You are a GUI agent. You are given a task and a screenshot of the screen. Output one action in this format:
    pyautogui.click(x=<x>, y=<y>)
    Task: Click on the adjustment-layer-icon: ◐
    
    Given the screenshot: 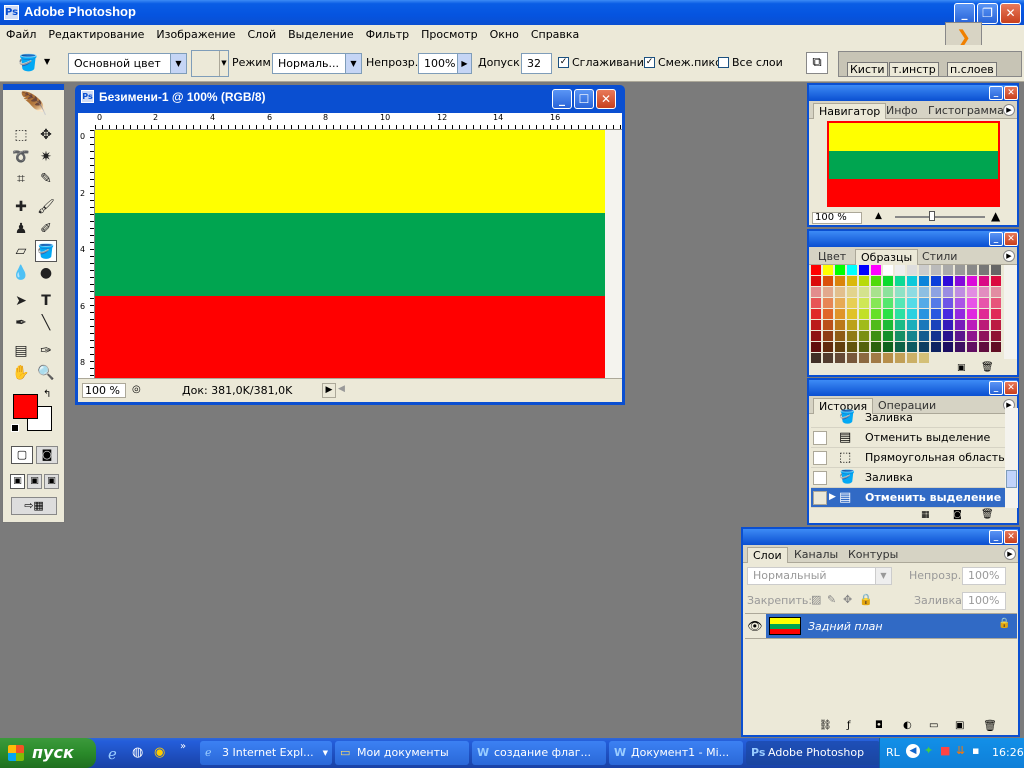 What is the action you would take?
    pyautogui.click(x=907, y=725)
    